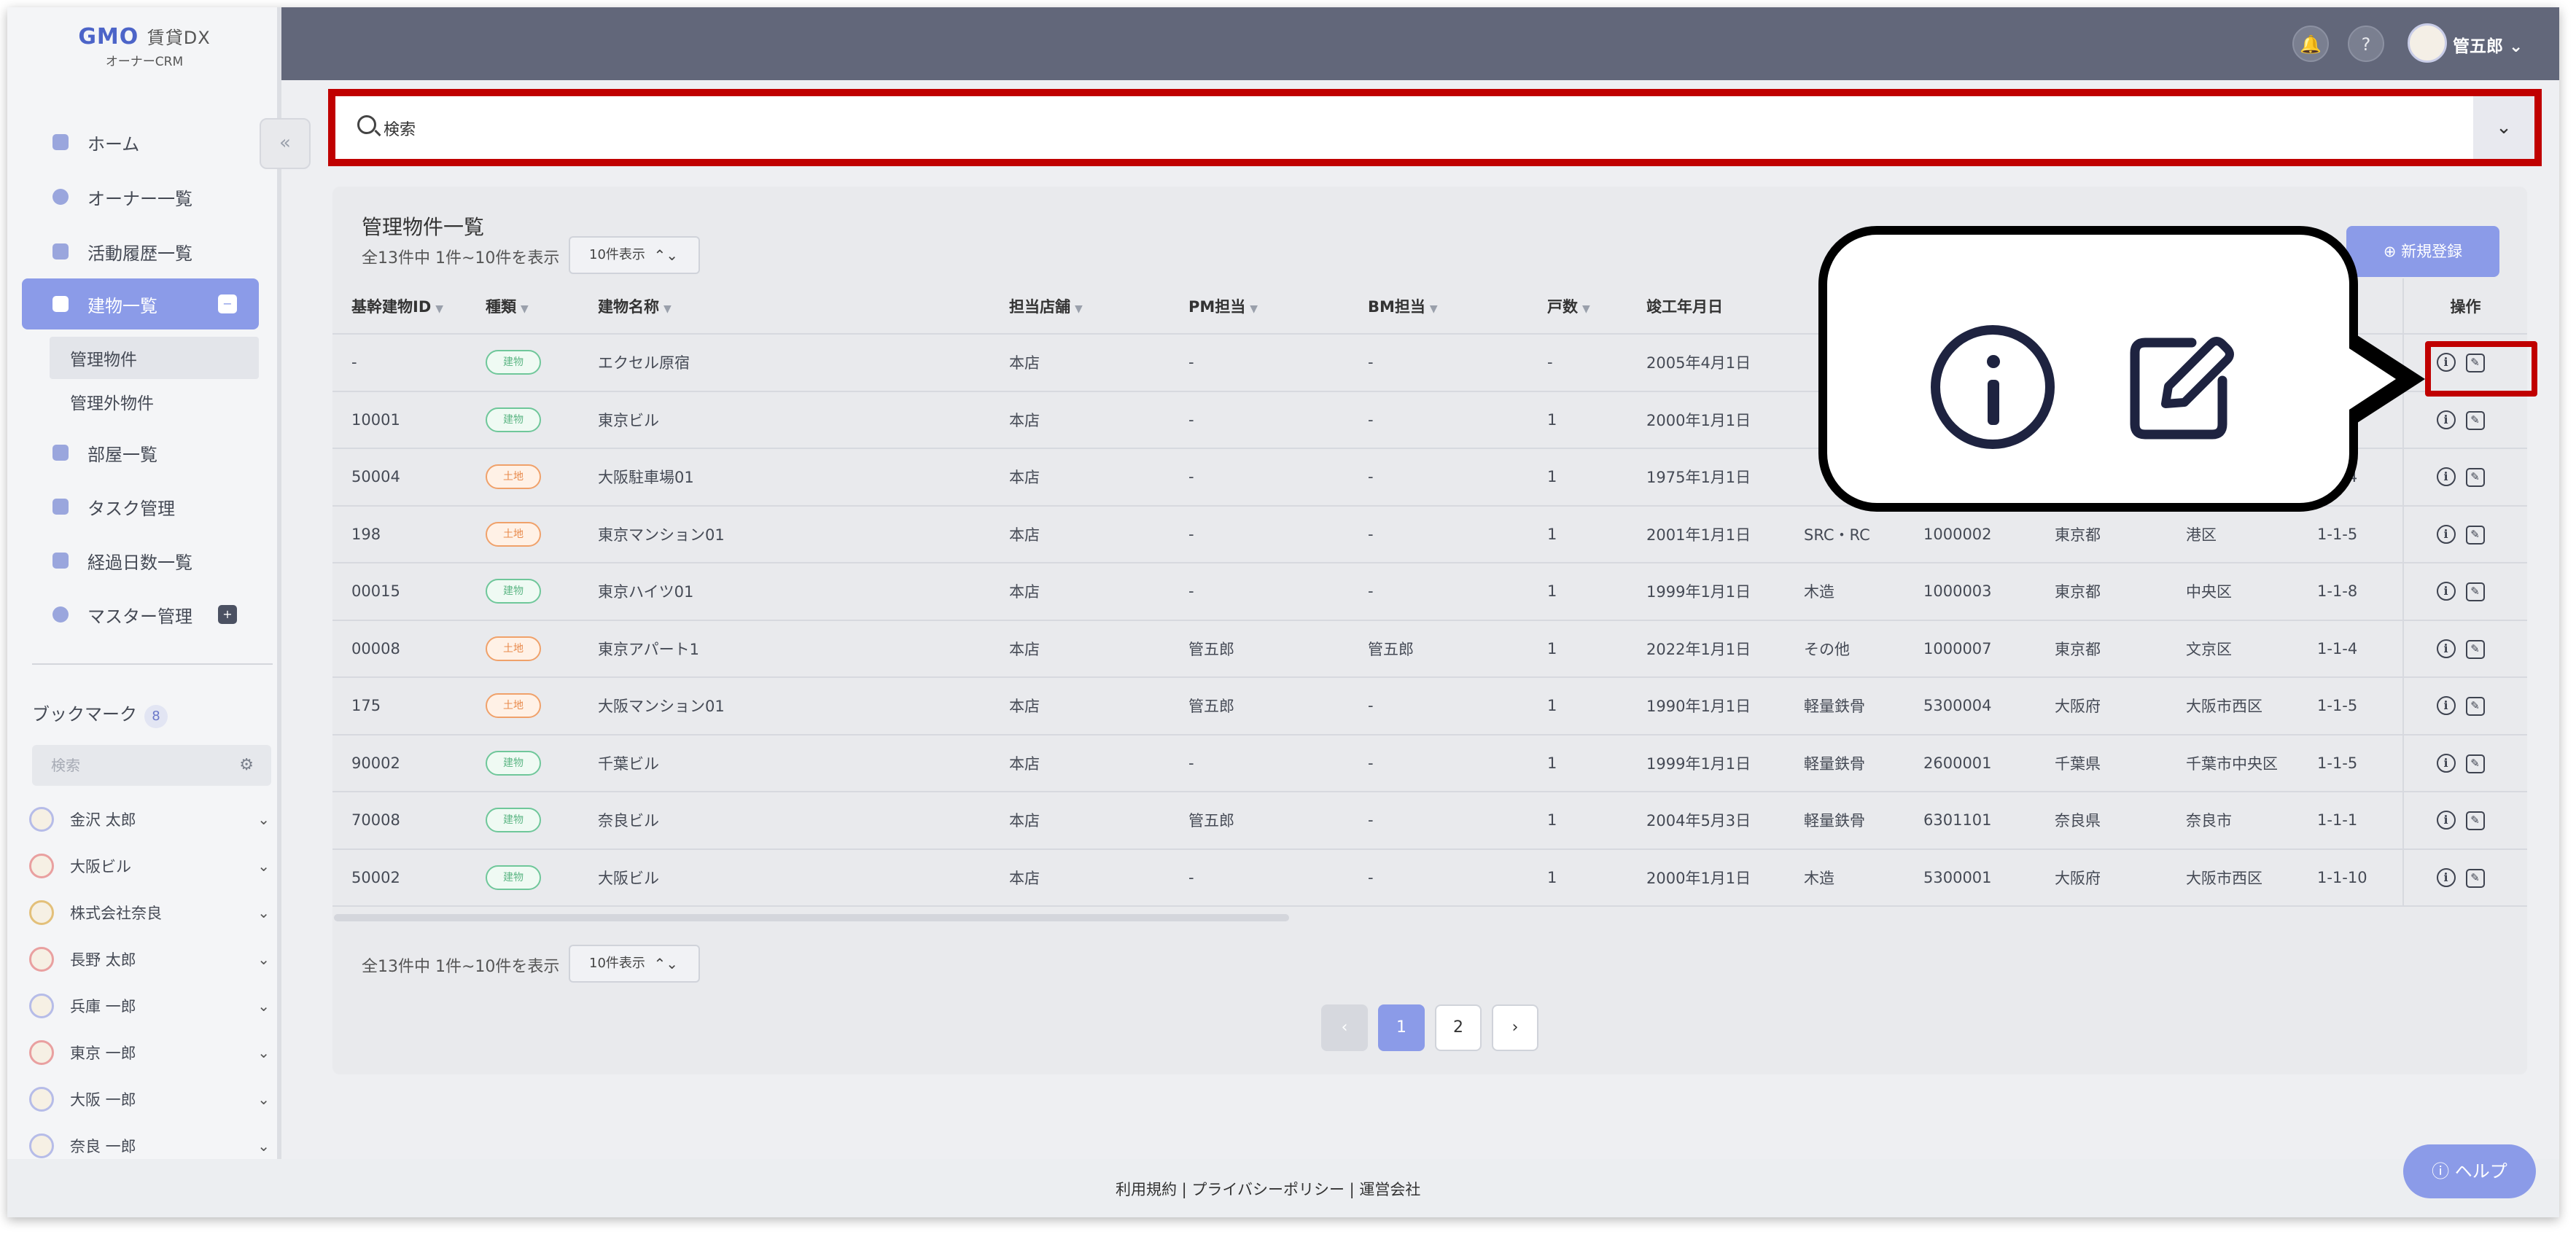 The height and width of the screenshot is (1237, 2576). Describe the element at coordinates (1596, 306) in the screenshot. I see `column-header: 戸数 ▼` at that location.